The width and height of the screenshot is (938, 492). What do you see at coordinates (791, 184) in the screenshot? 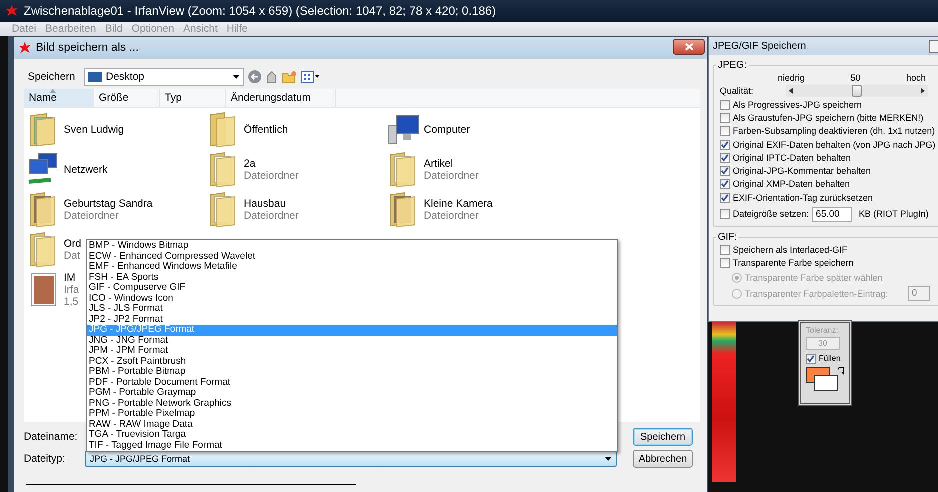
I see `checkbox-label: Original XMP-Daten behalten` at bounding box center [791, 184].